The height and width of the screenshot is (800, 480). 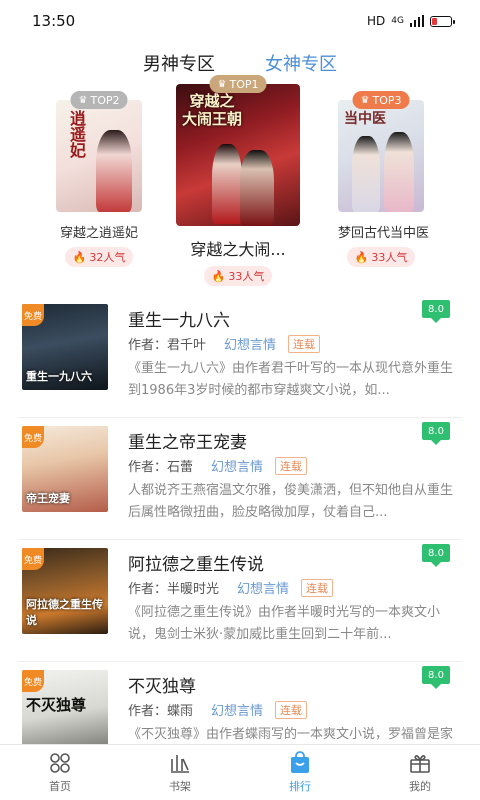 I want to click on signal-type: 4G, so click(x=397, y=21).